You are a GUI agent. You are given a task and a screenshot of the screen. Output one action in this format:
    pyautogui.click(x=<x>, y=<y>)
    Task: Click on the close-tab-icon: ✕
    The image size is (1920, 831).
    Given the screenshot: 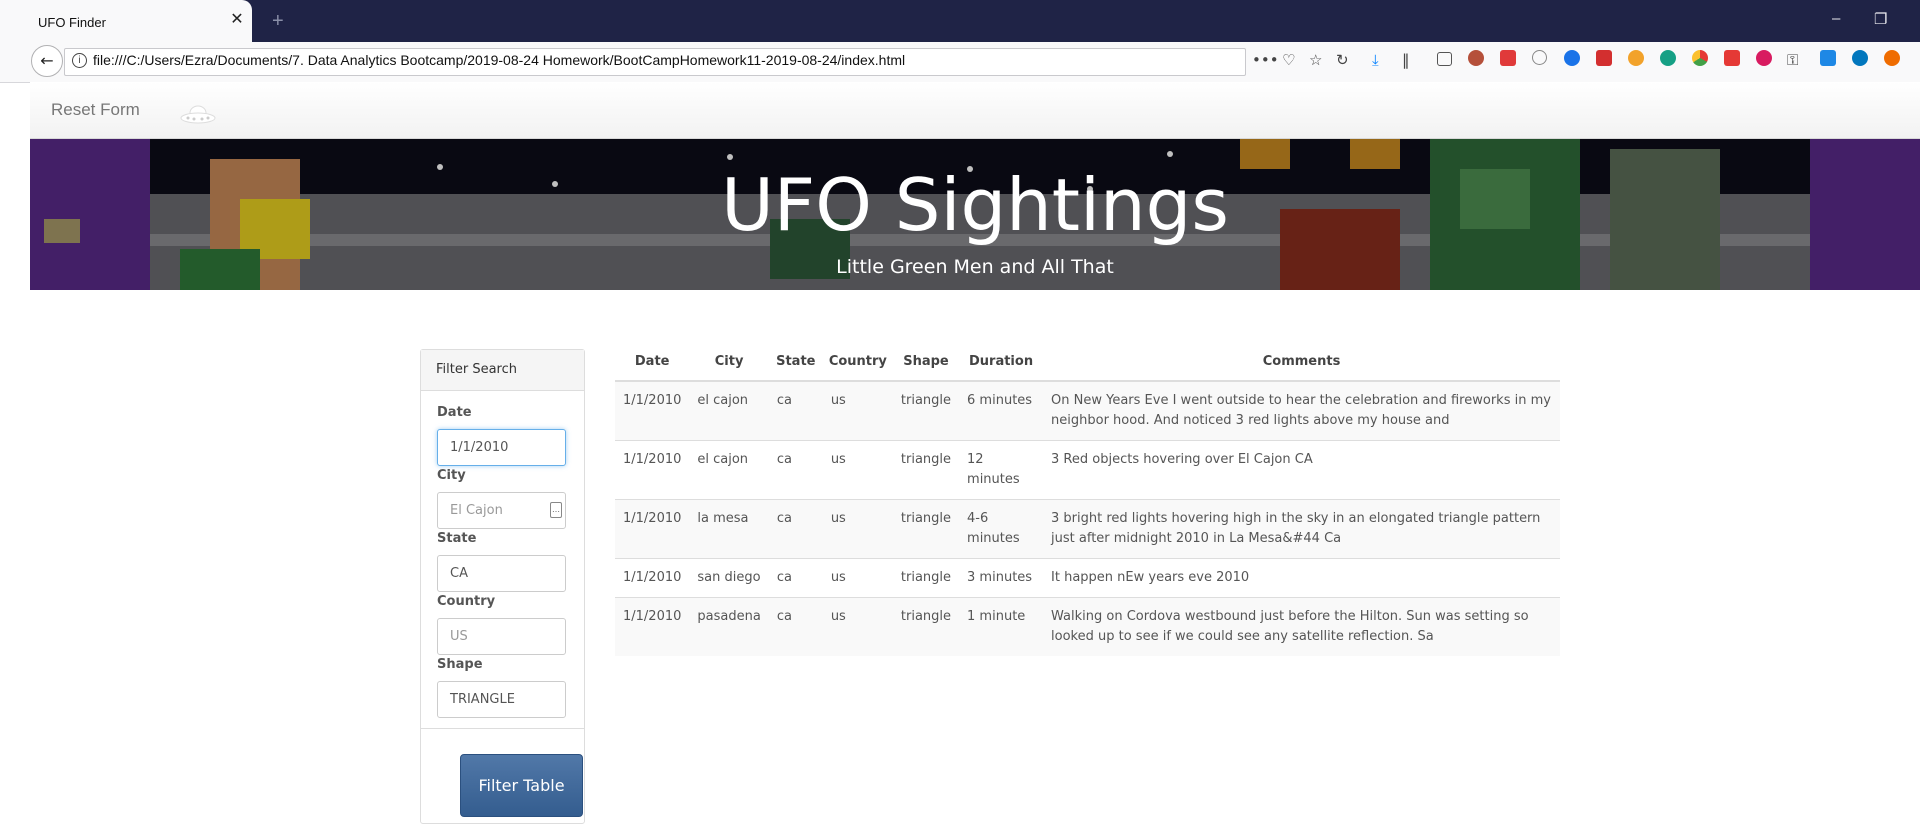 What is the action you would take?
    pyautogui.click(x=237, y=19)
    